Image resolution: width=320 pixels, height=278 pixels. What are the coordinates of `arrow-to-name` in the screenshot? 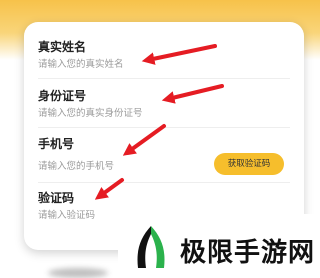 It's located at (179, 54).